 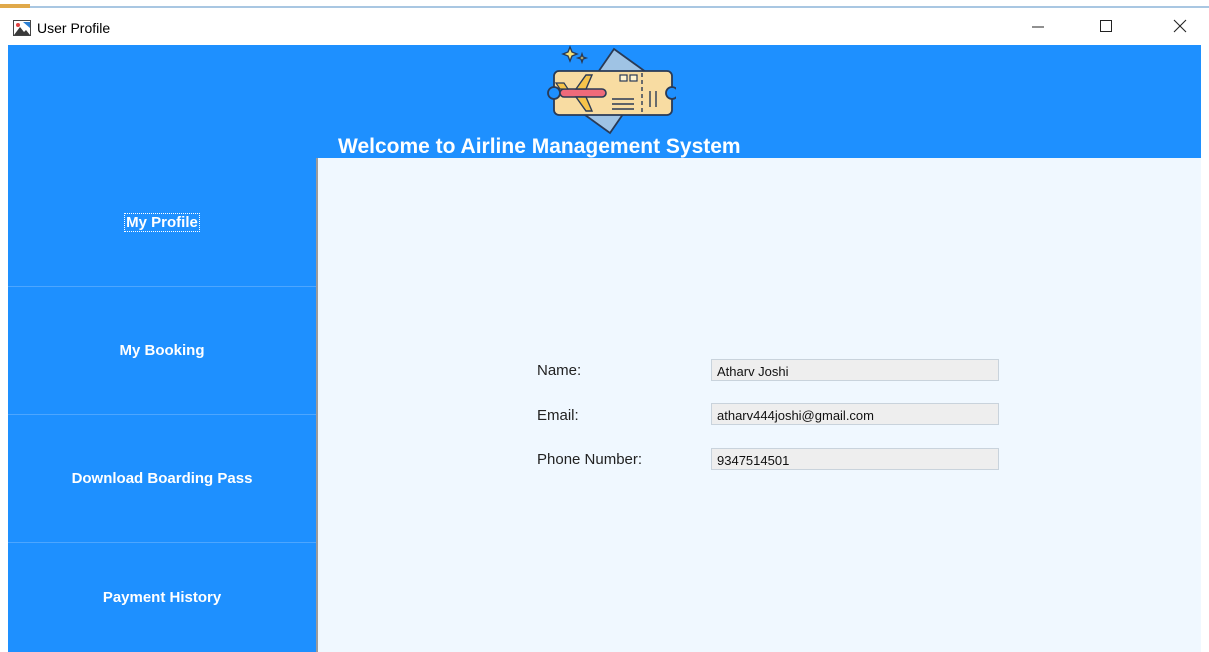 What do you see at coordinates (22, 28) in the screenshot?
I see `app-icon` at bounding box center [22, 28].